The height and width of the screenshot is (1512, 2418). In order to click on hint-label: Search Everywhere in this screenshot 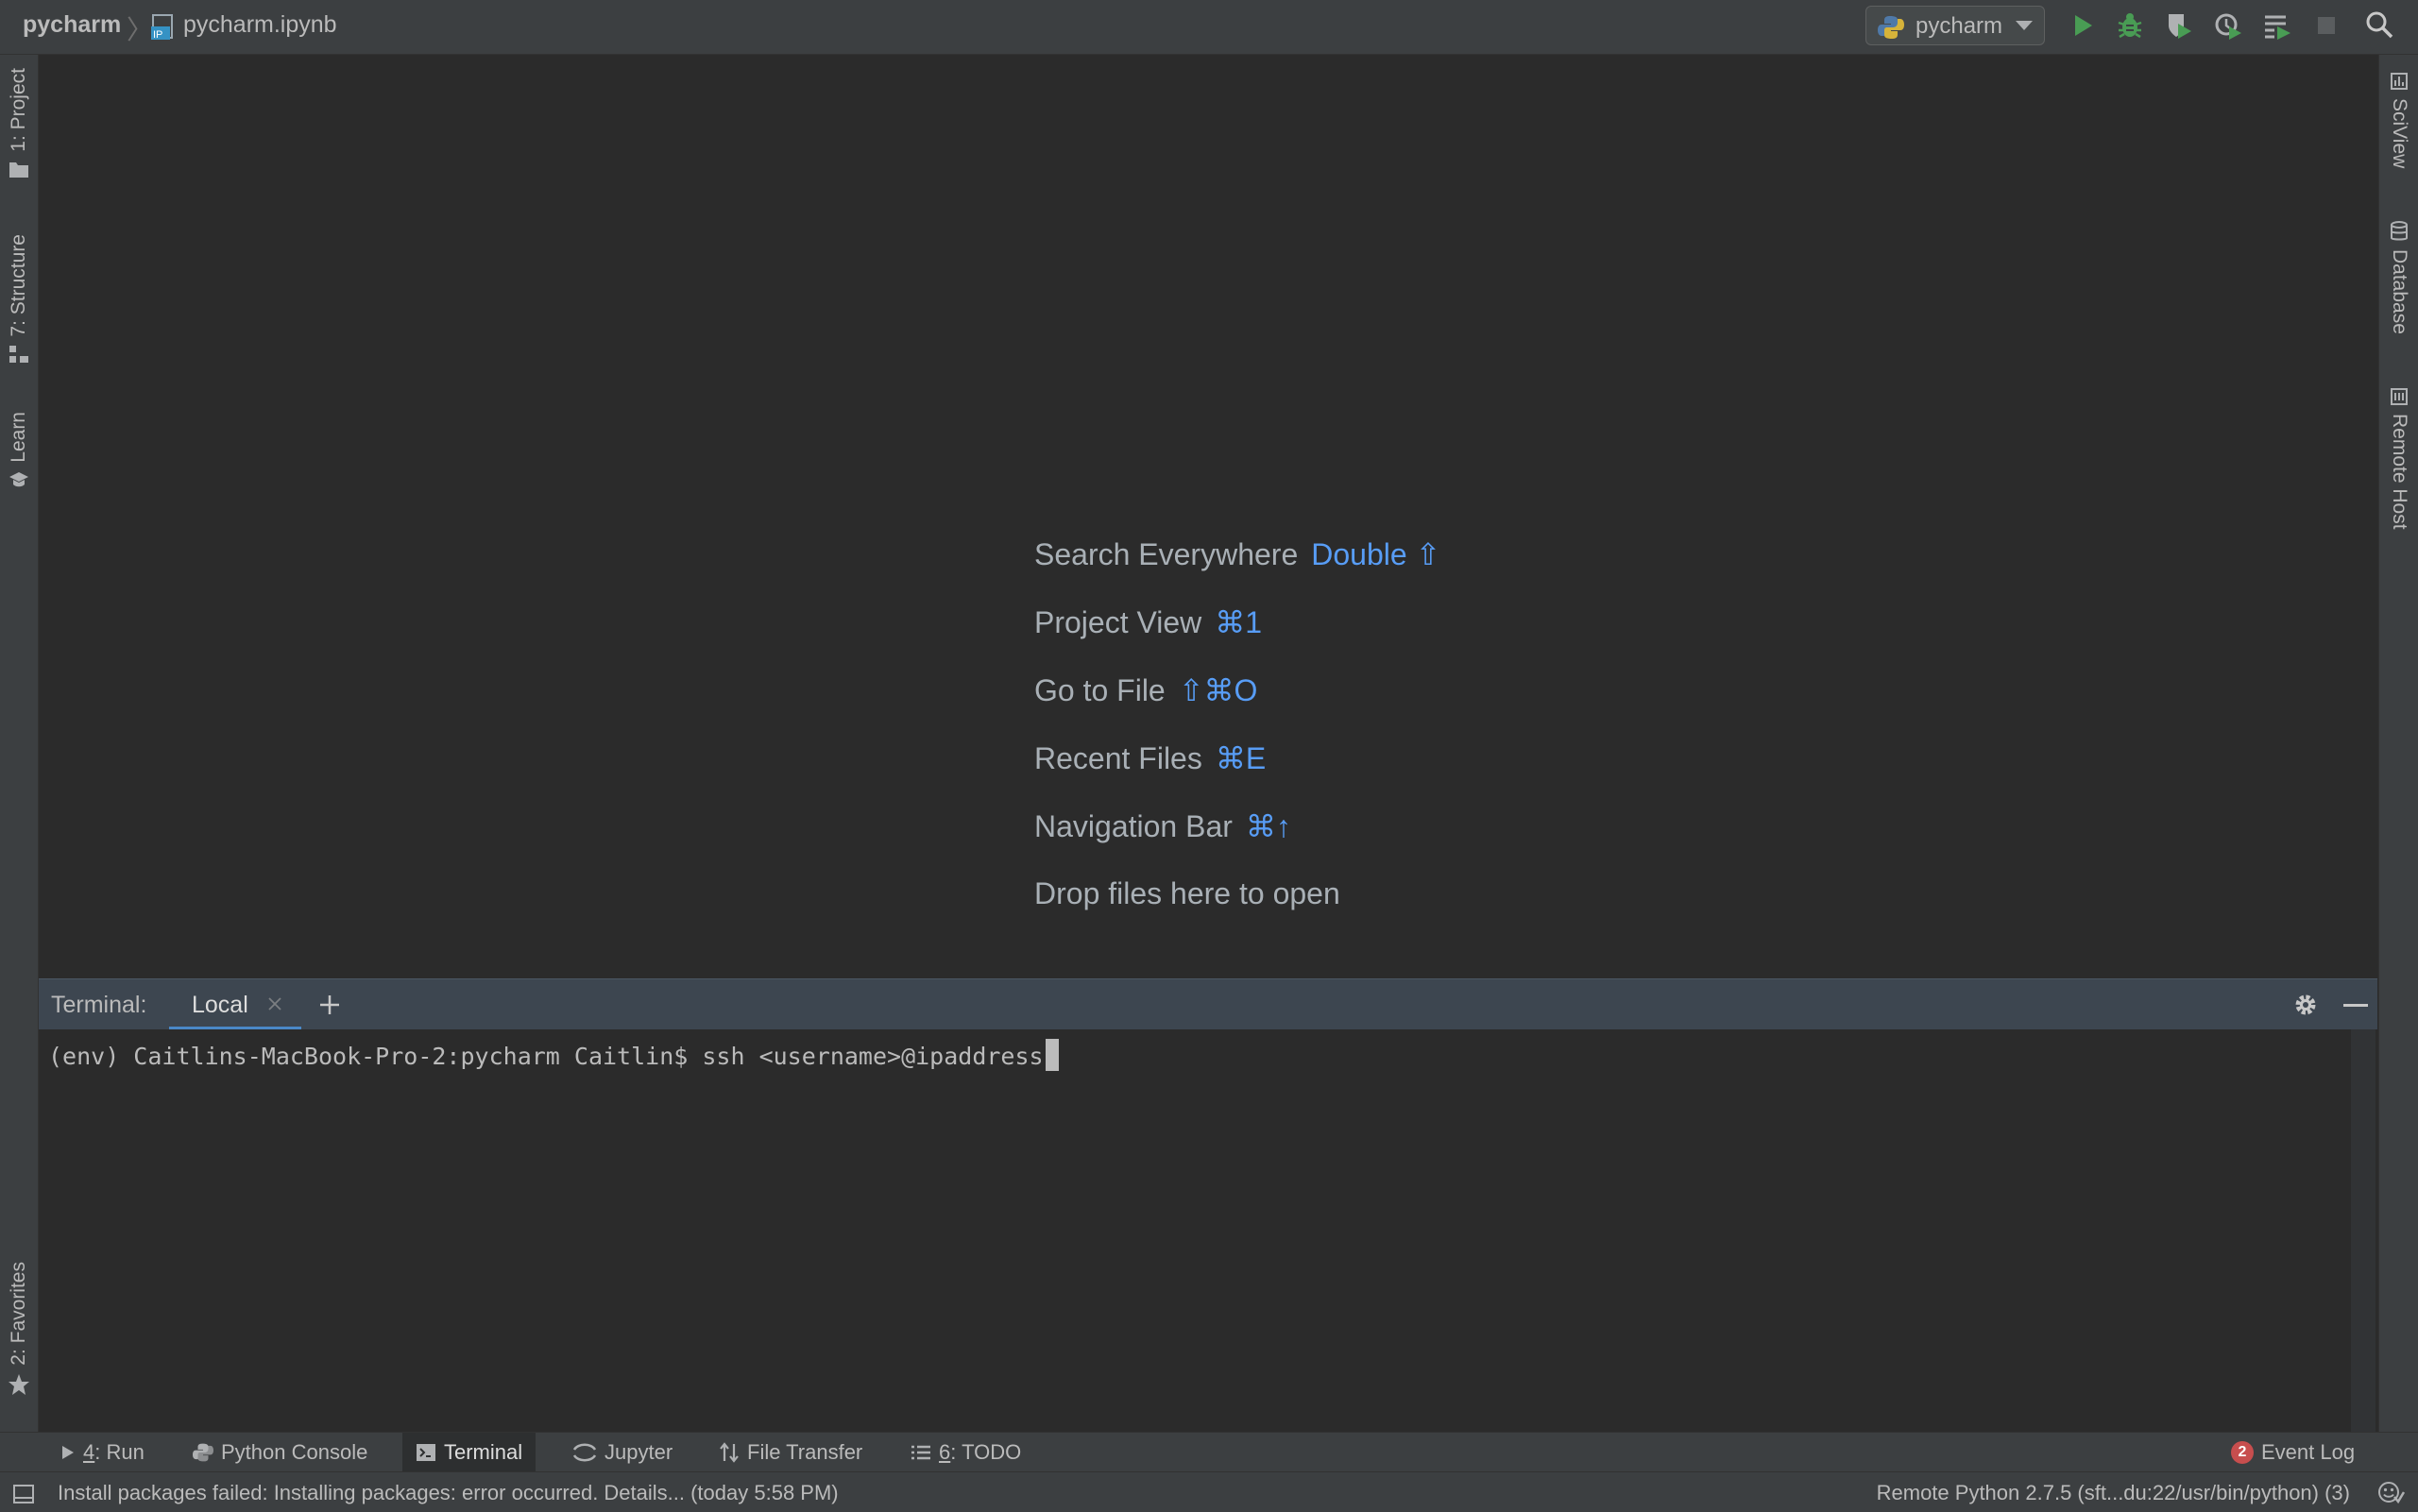, I will do `click(1167, 554)`.